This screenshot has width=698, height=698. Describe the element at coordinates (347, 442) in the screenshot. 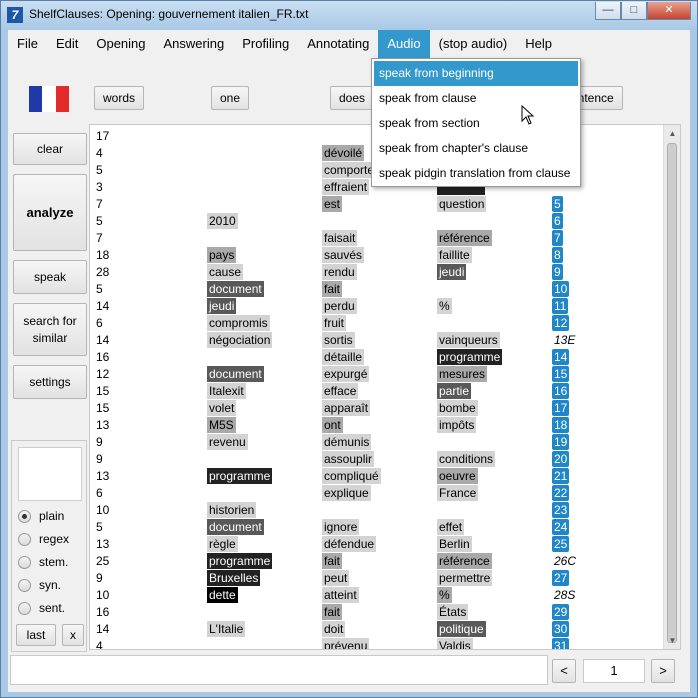

I see `row-word: démunis` at that location.